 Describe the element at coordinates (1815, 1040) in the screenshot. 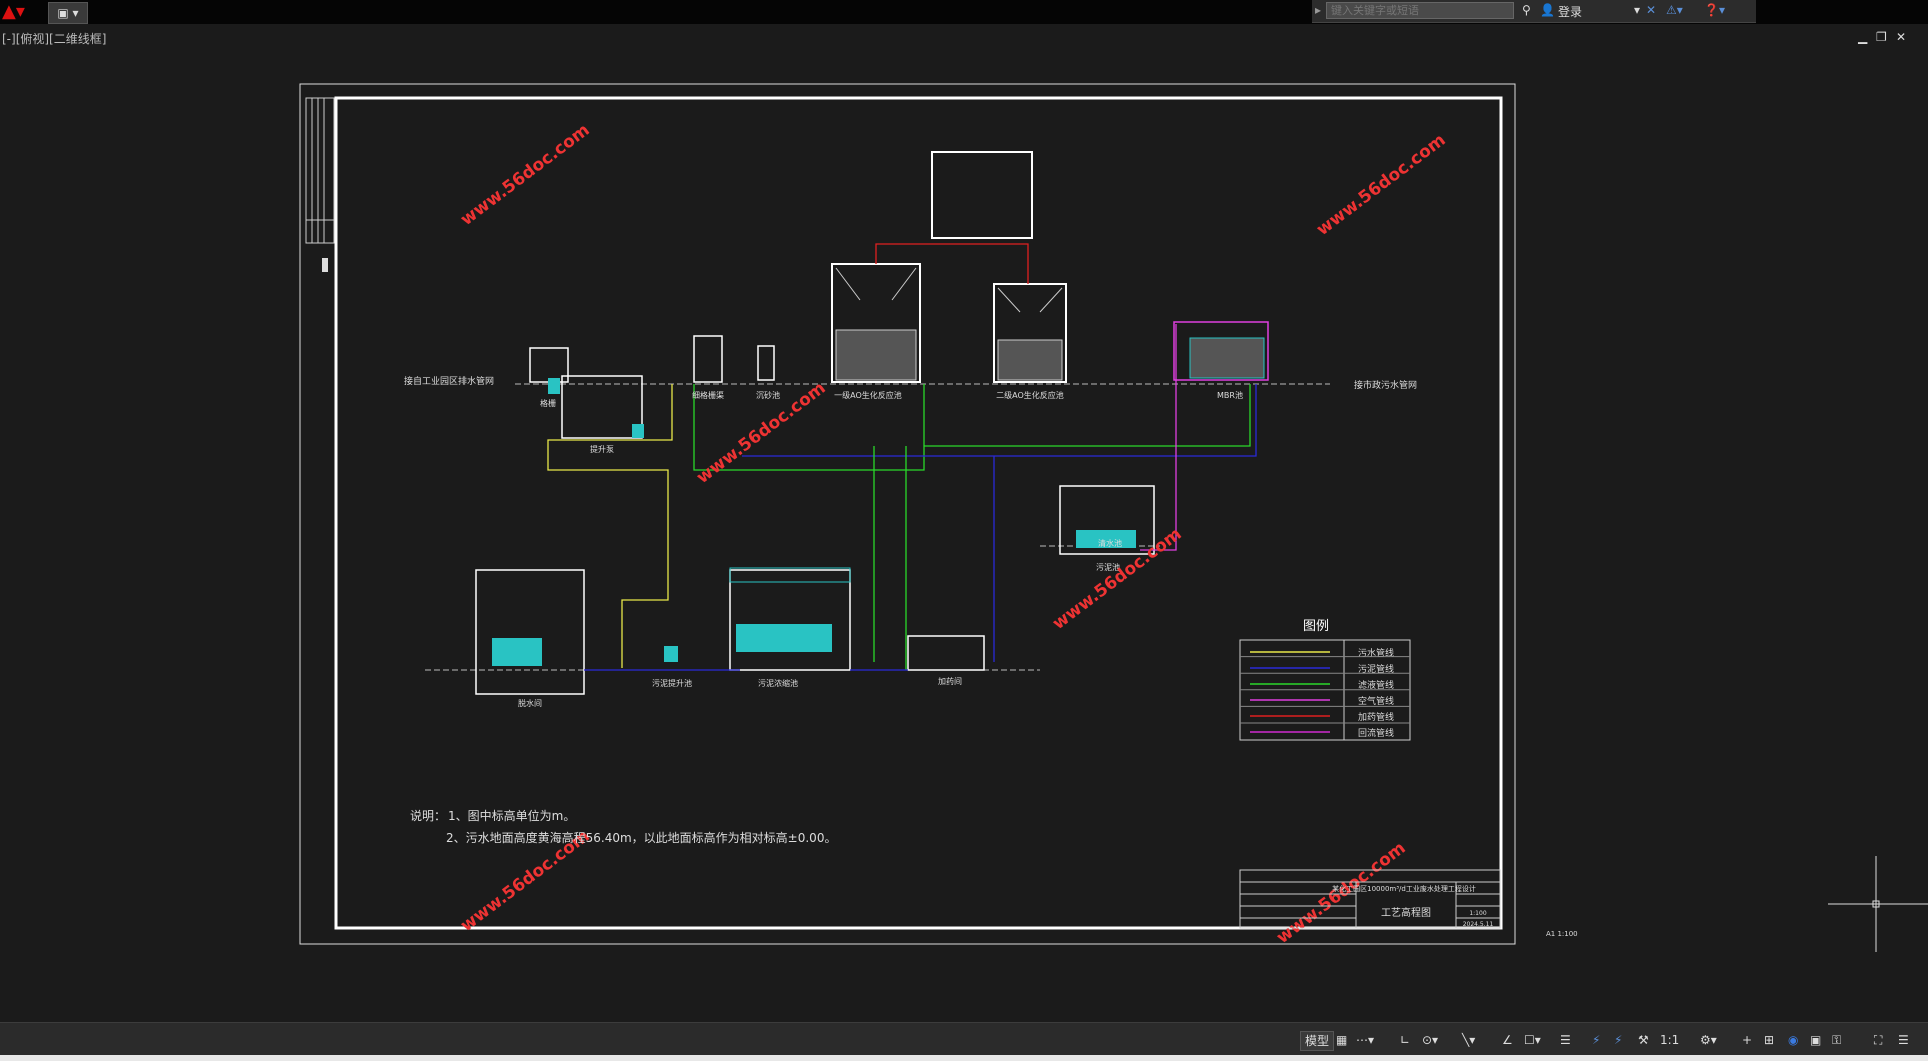

I see `image-icon: ▣` at that location.